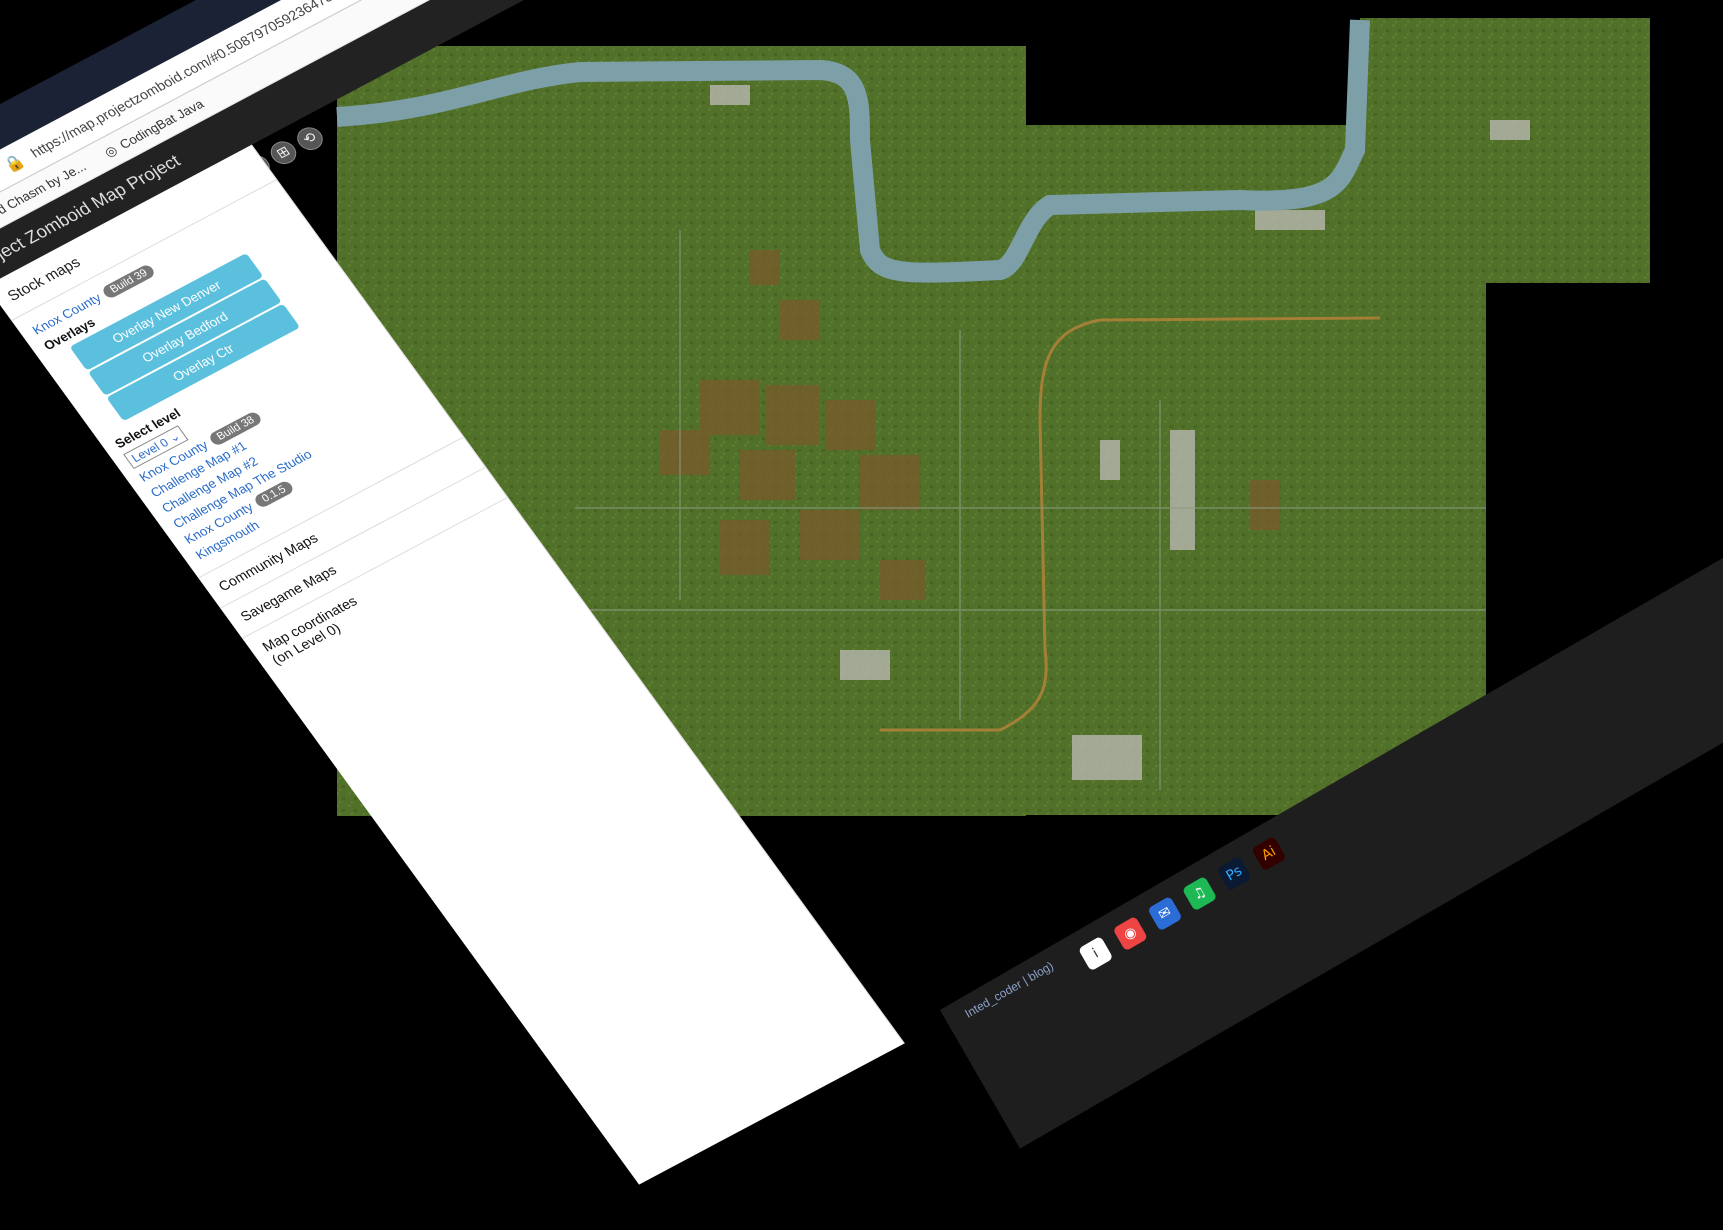  I want to click on chrome-icon: ◉, so click(1130, 933).